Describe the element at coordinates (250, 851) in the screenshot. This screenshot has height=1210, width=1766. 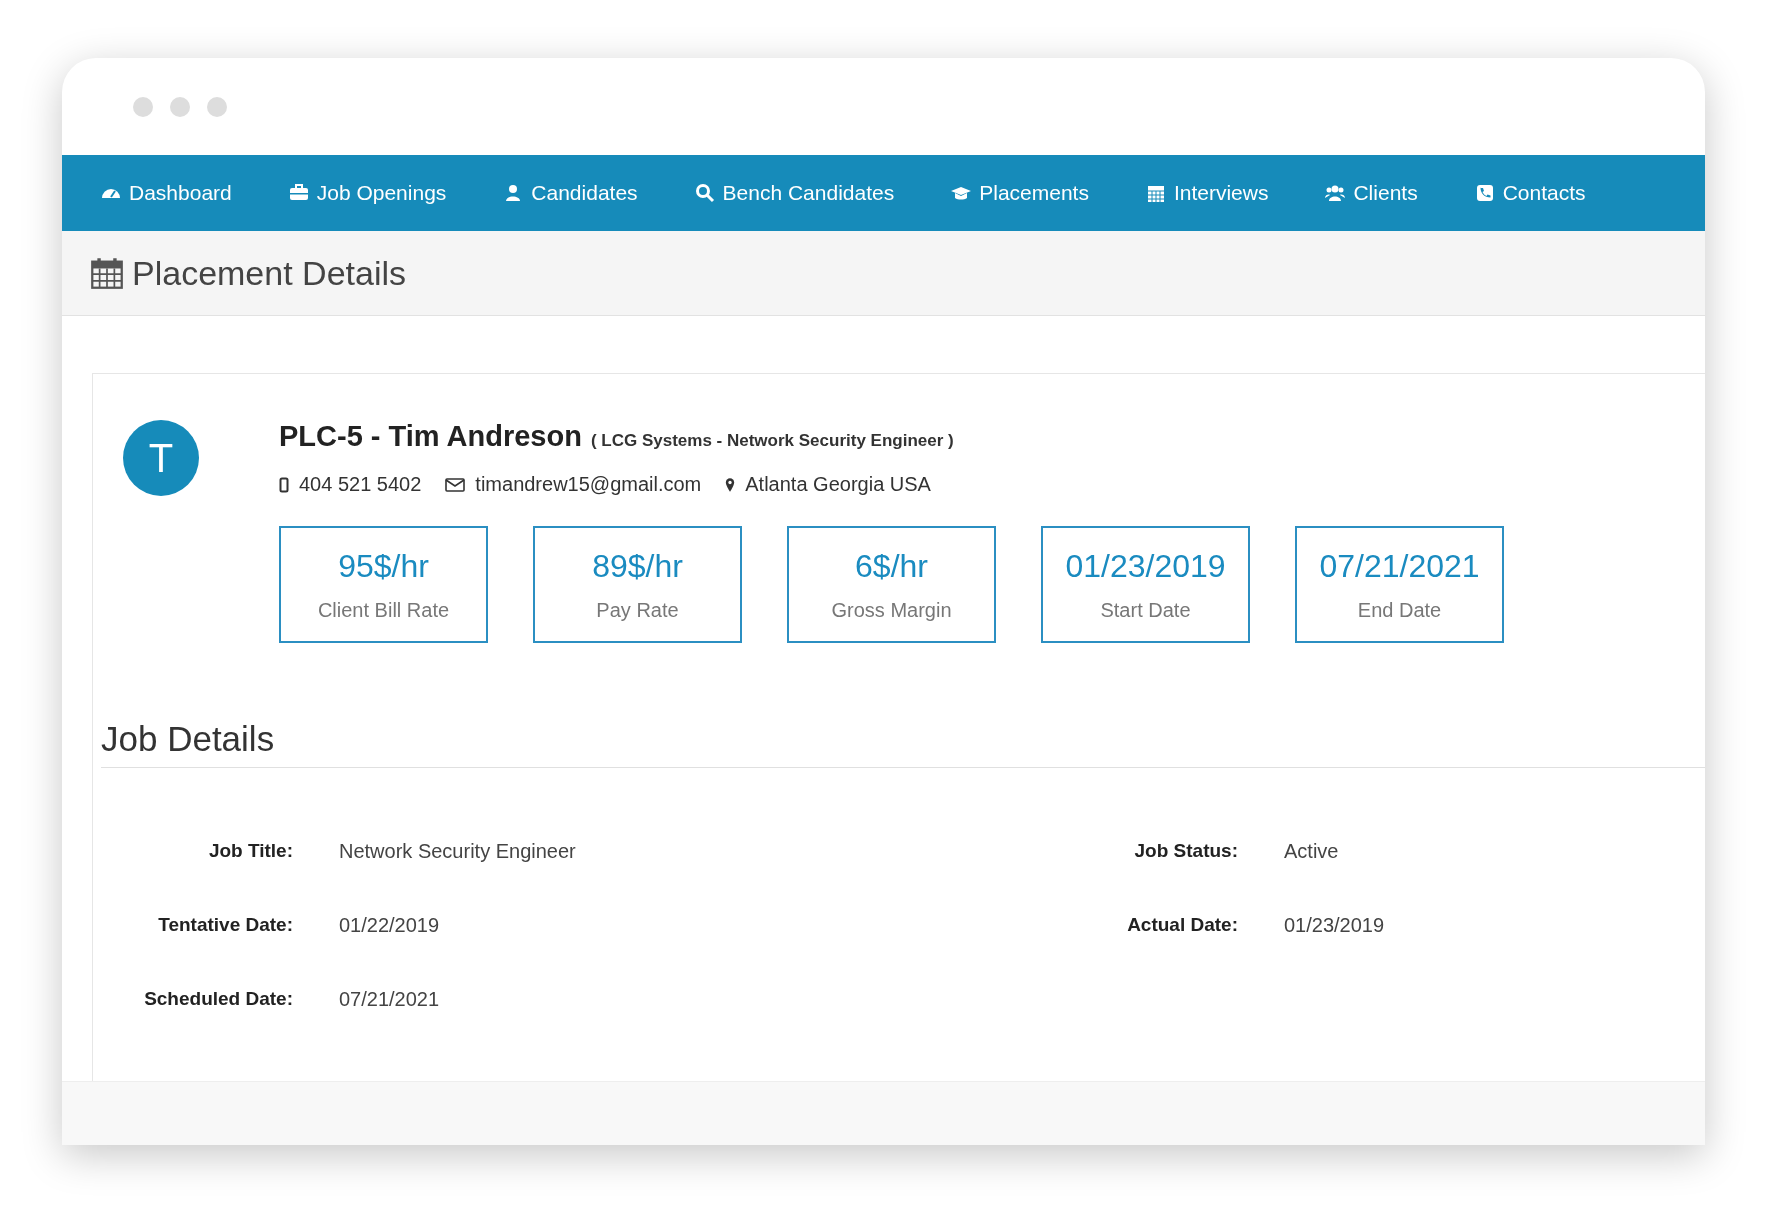
I see `field-label: Job Title:` at that location.